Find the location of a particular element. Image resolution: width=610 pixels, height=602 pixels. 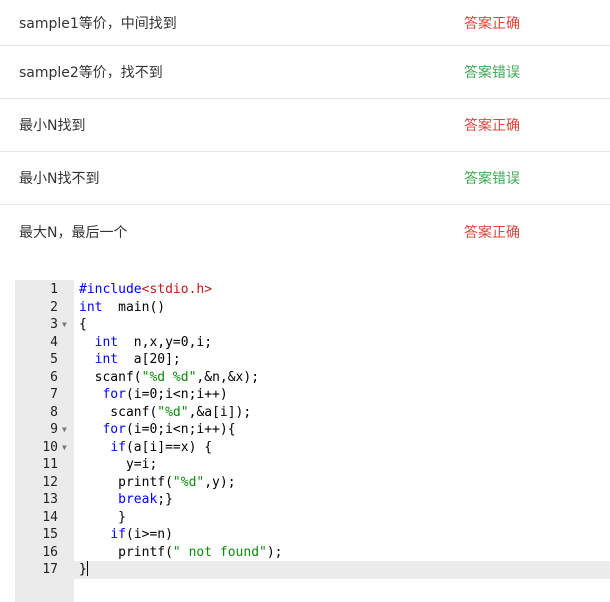

test-case-row: 最小N找不到 答案错误 is located at coordinates (305, 178).